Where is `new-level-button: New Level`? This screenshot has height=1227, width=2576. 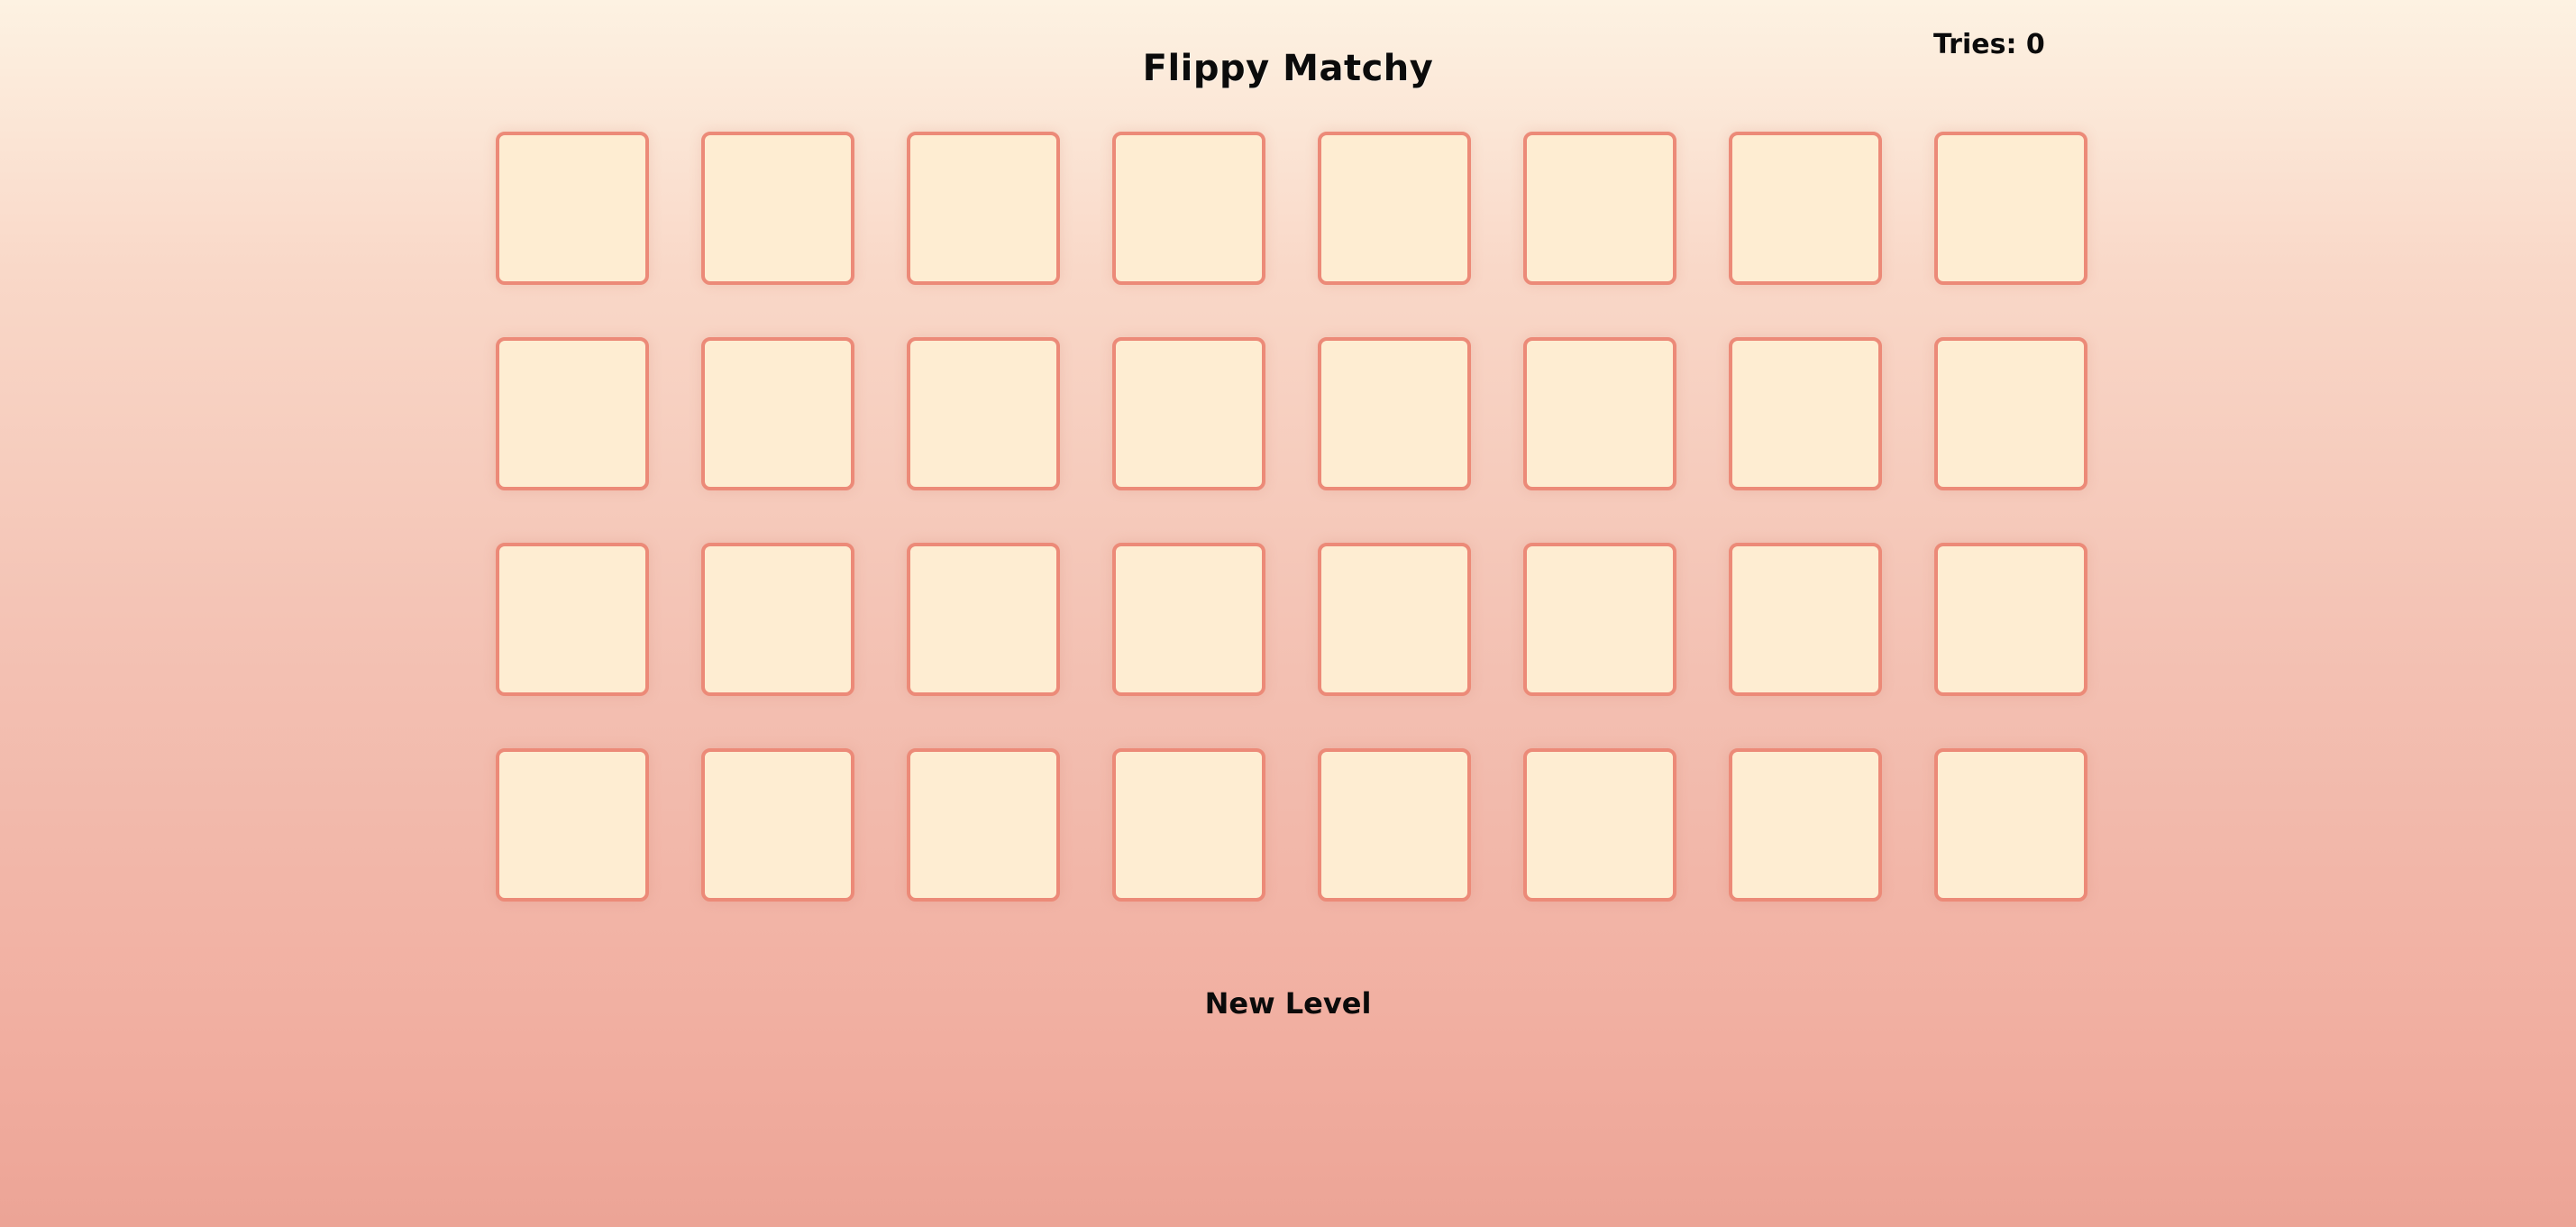 new-level-button: New Level is located at coordinates (1288, 1003).